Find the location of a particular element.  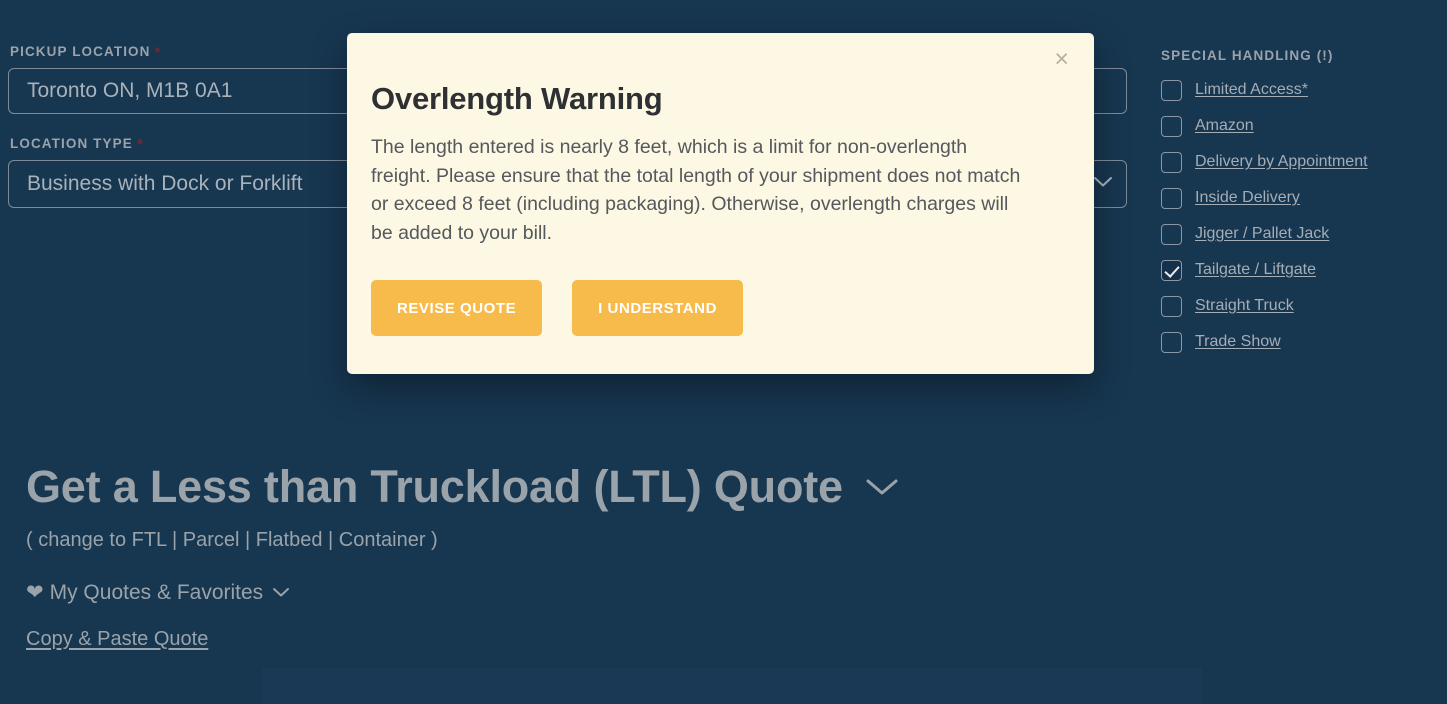

special-handling-option-amazon: Amazon is located at coordinates (1301, 126).